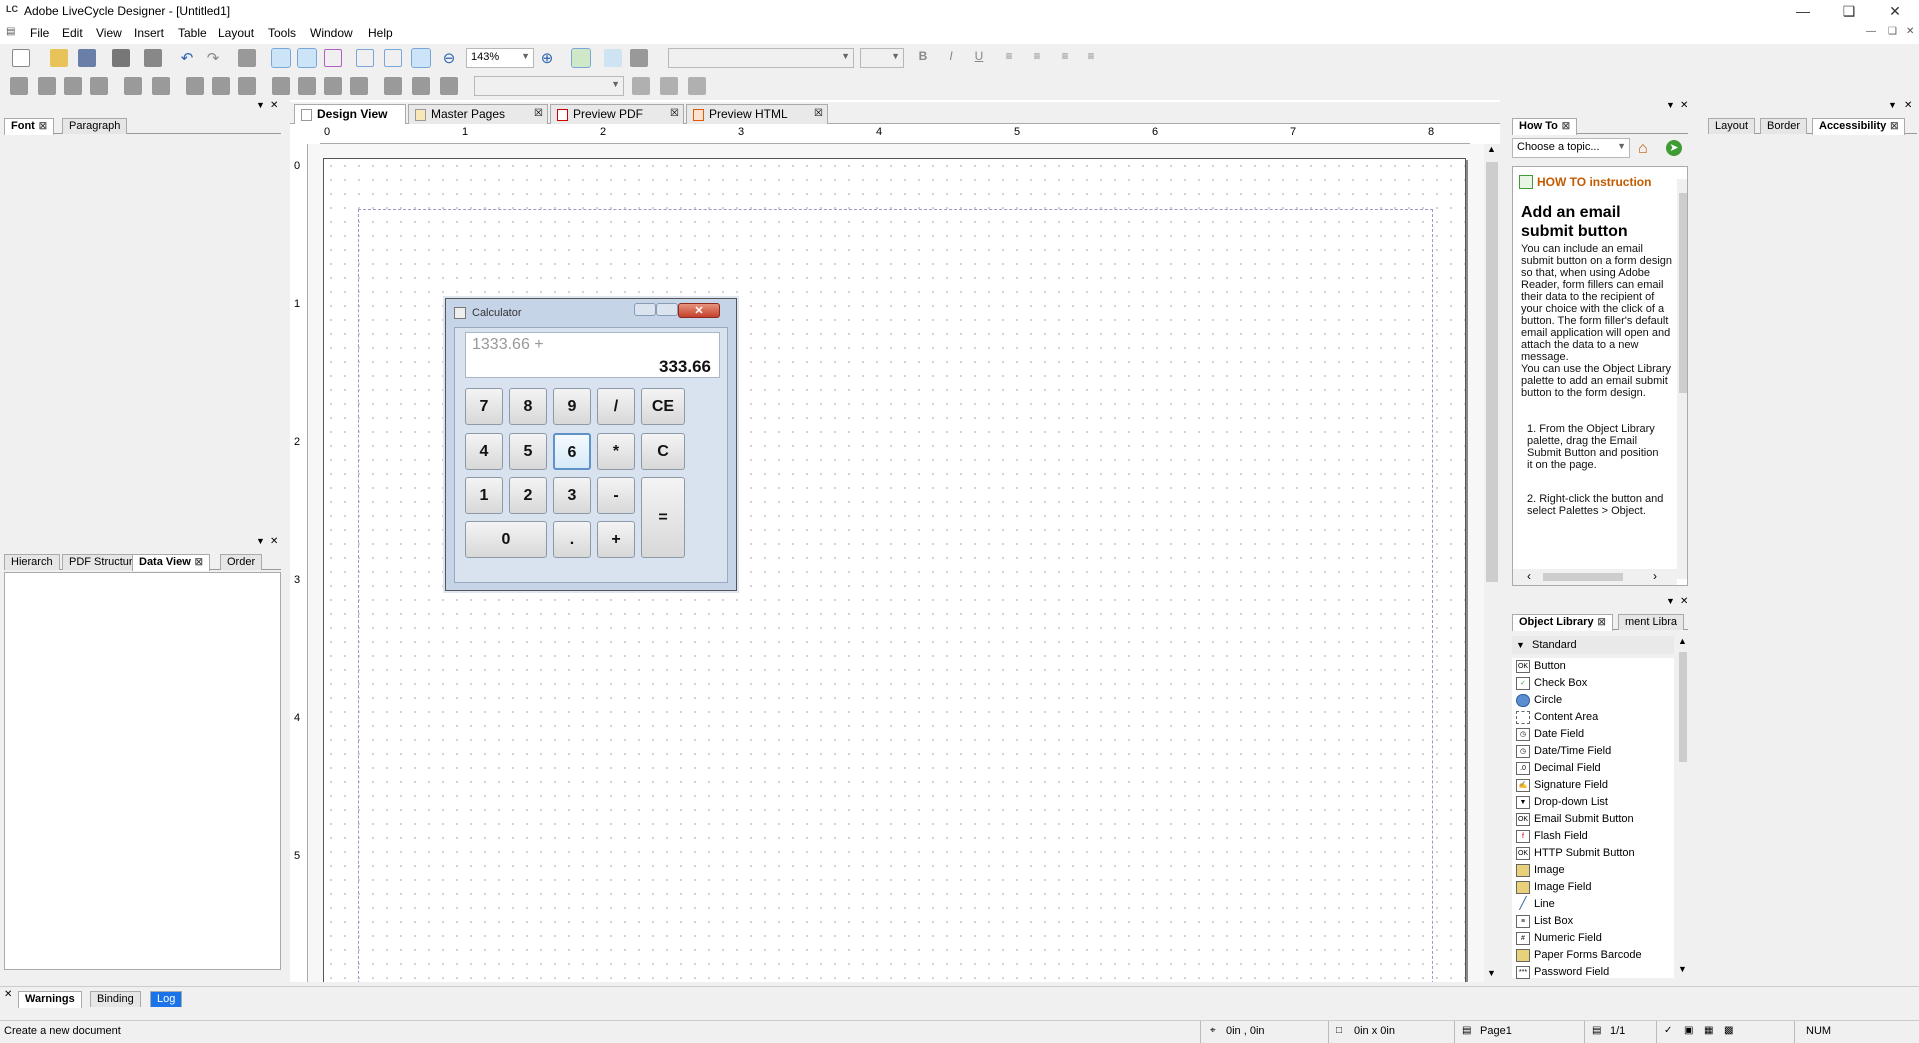 The height and width of the screenshot is (1043, 1919). What do you see at coordinates (581, 58) in the screenshot?
I see `check-script-icon` at bounding box center [581, 58].